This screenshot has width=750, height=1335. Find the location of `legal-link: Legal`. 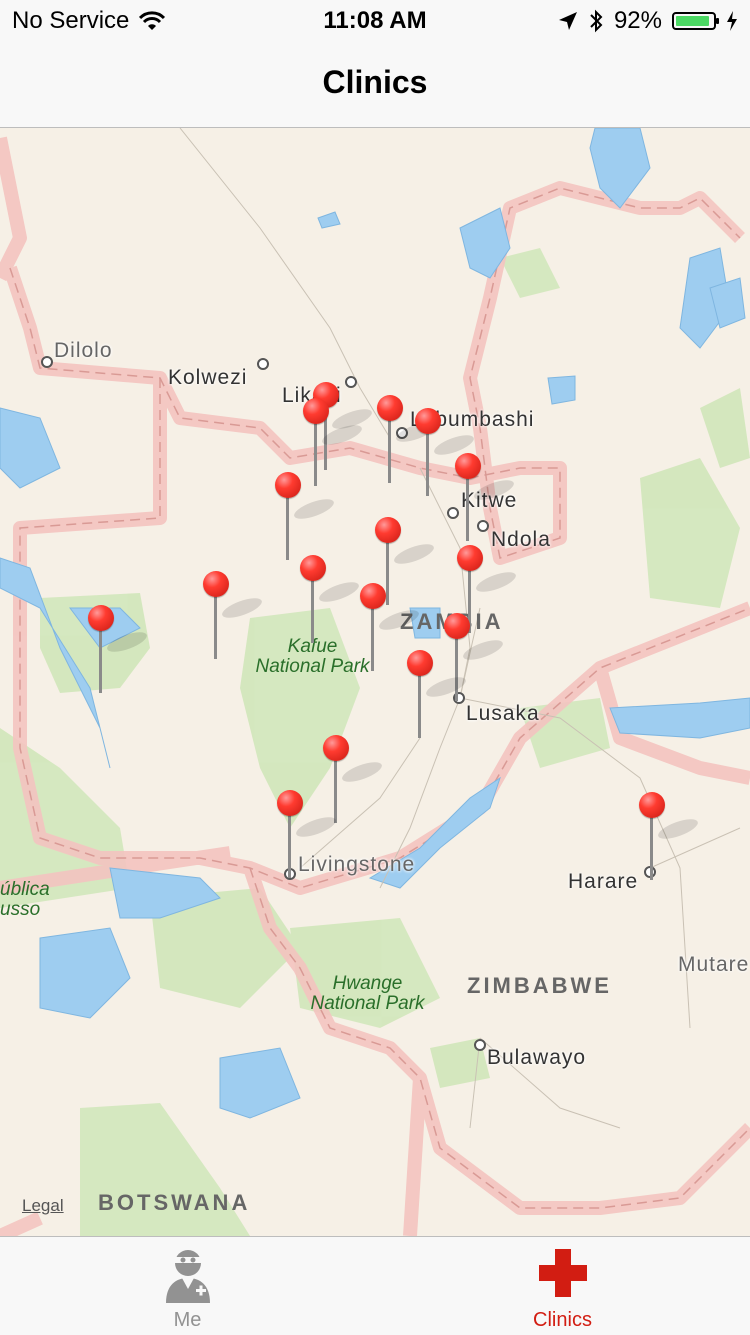

legal-link: Legal is located at coordinates (43, 1206).